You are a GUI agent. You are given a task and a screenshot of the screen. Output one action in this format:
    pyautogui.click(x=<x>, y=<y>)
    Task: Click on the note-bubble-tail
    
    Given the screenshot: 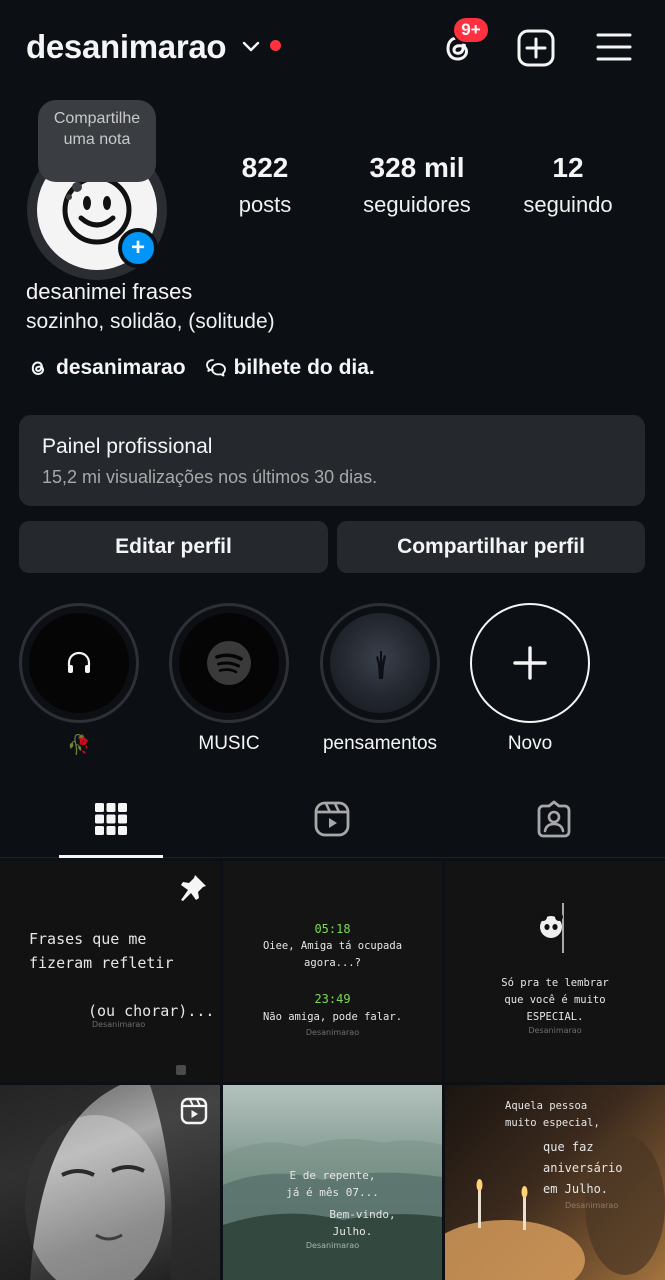 What is the action you would take?
    pyautogui.click(x=77, y=187)
    